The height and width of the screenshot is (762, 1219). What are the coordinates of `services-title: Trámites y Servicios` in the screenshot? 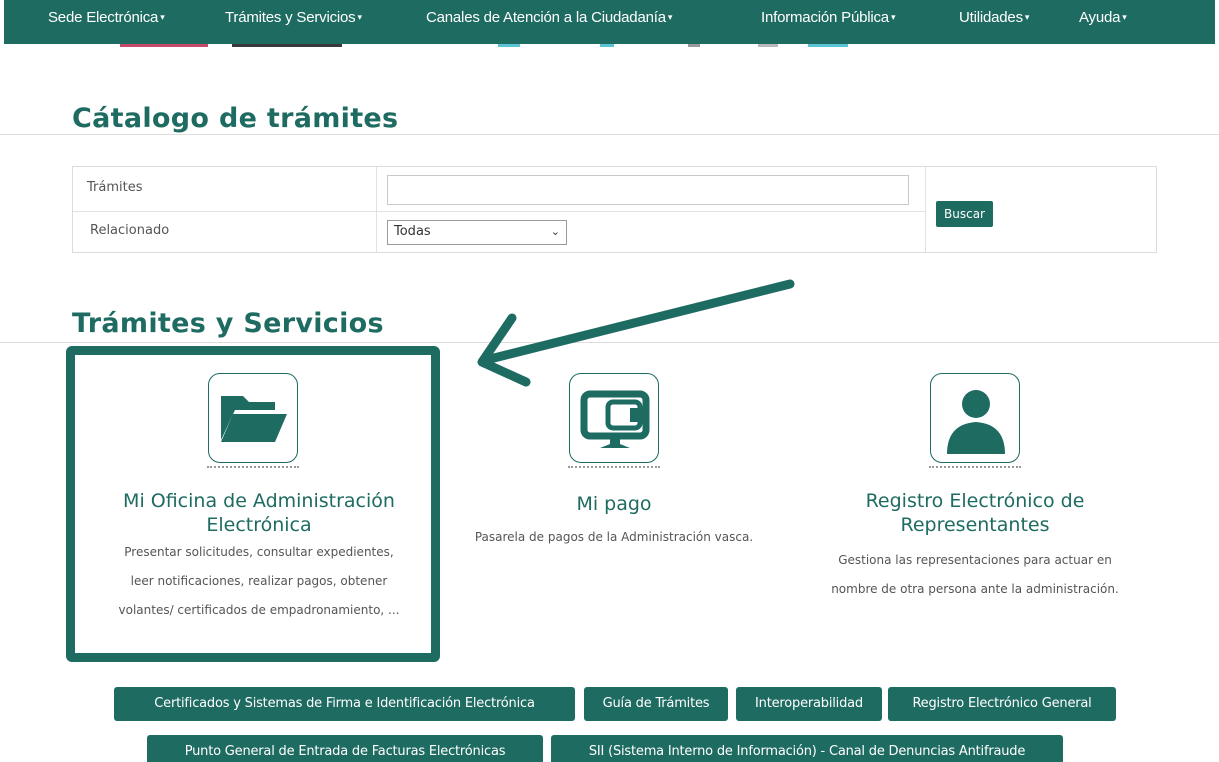 It's located at (228, 323).